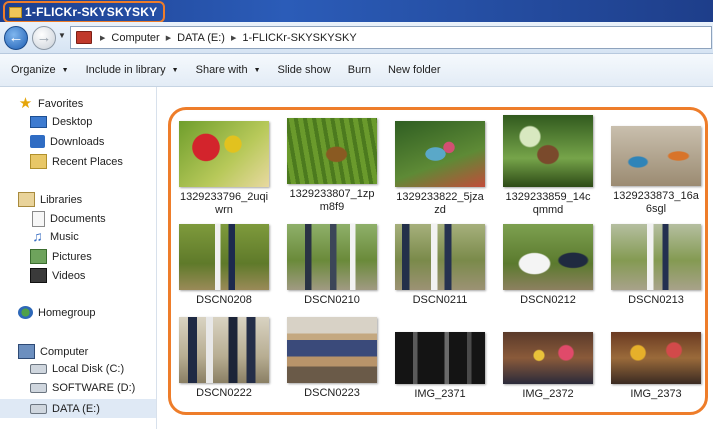 The width and height of the screenshot is (713, 429). I want to click on computer-icon, so click(26, 351).